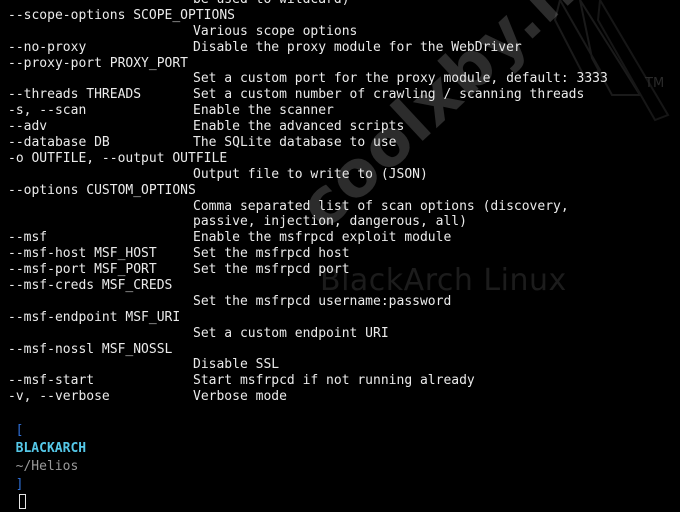  What do you see at coordinates (340, 111) in the screenshot?
I see `terminal-line: -s, --scan Enable the scanner` at bounding box center [340, 111].